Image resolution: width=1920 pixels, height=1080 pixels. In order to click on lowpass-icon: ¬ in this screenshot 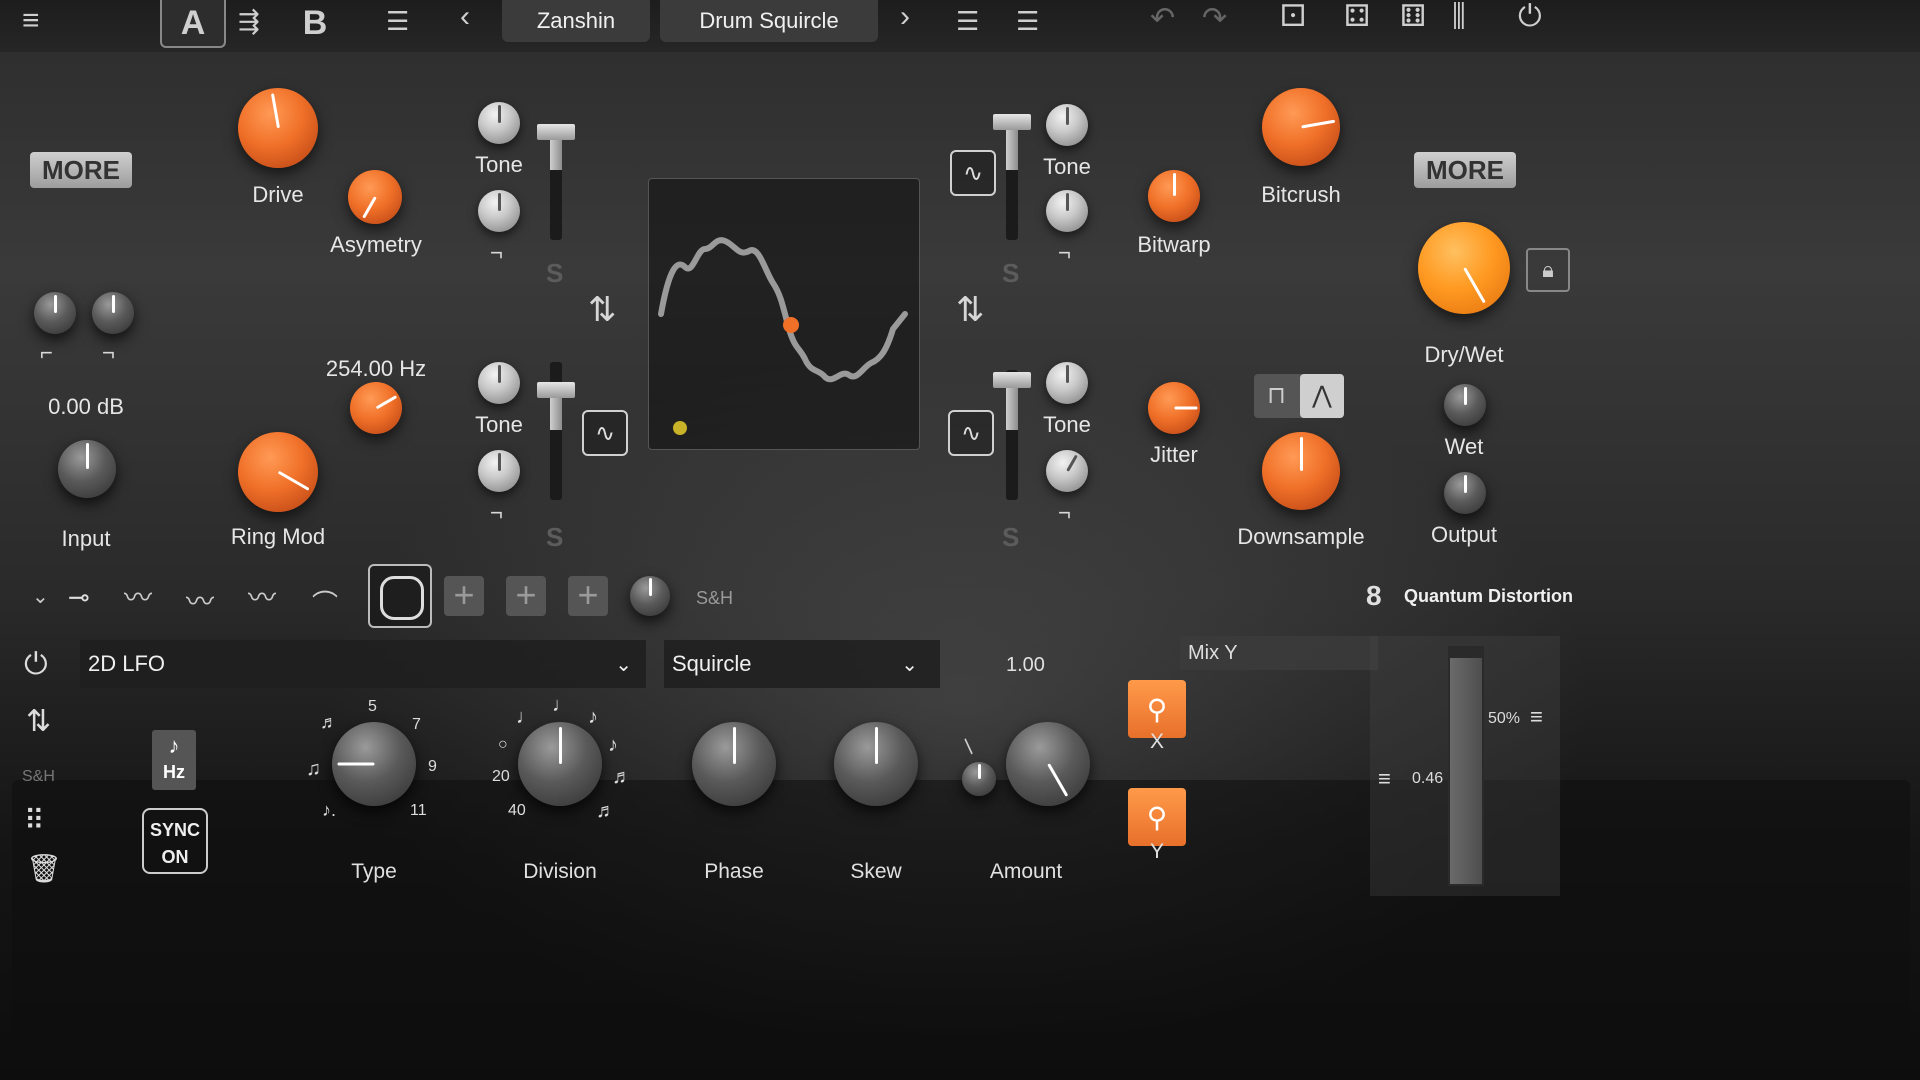, I will do `click(496, 512)`.